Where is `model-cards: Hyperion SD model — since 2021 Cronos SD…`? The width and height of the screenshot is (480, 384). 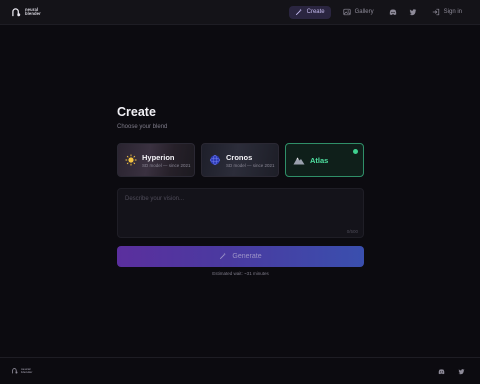 model-cards: Hyperion SD model — since 2021 Cronos SD… is located at coordinates (240, 160).